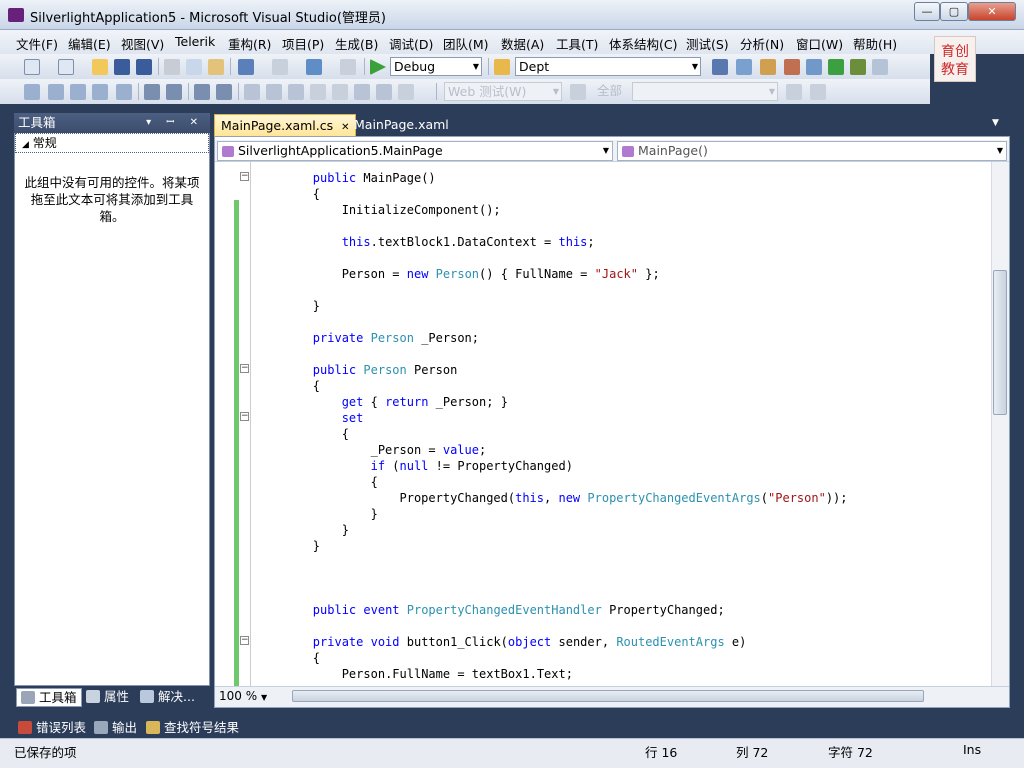 This screenshot has width=1024, height=768. What do you see at coordinates (406, 92) in the screenshot?
I see `format-document-icon` at bounding box center [406, 92].